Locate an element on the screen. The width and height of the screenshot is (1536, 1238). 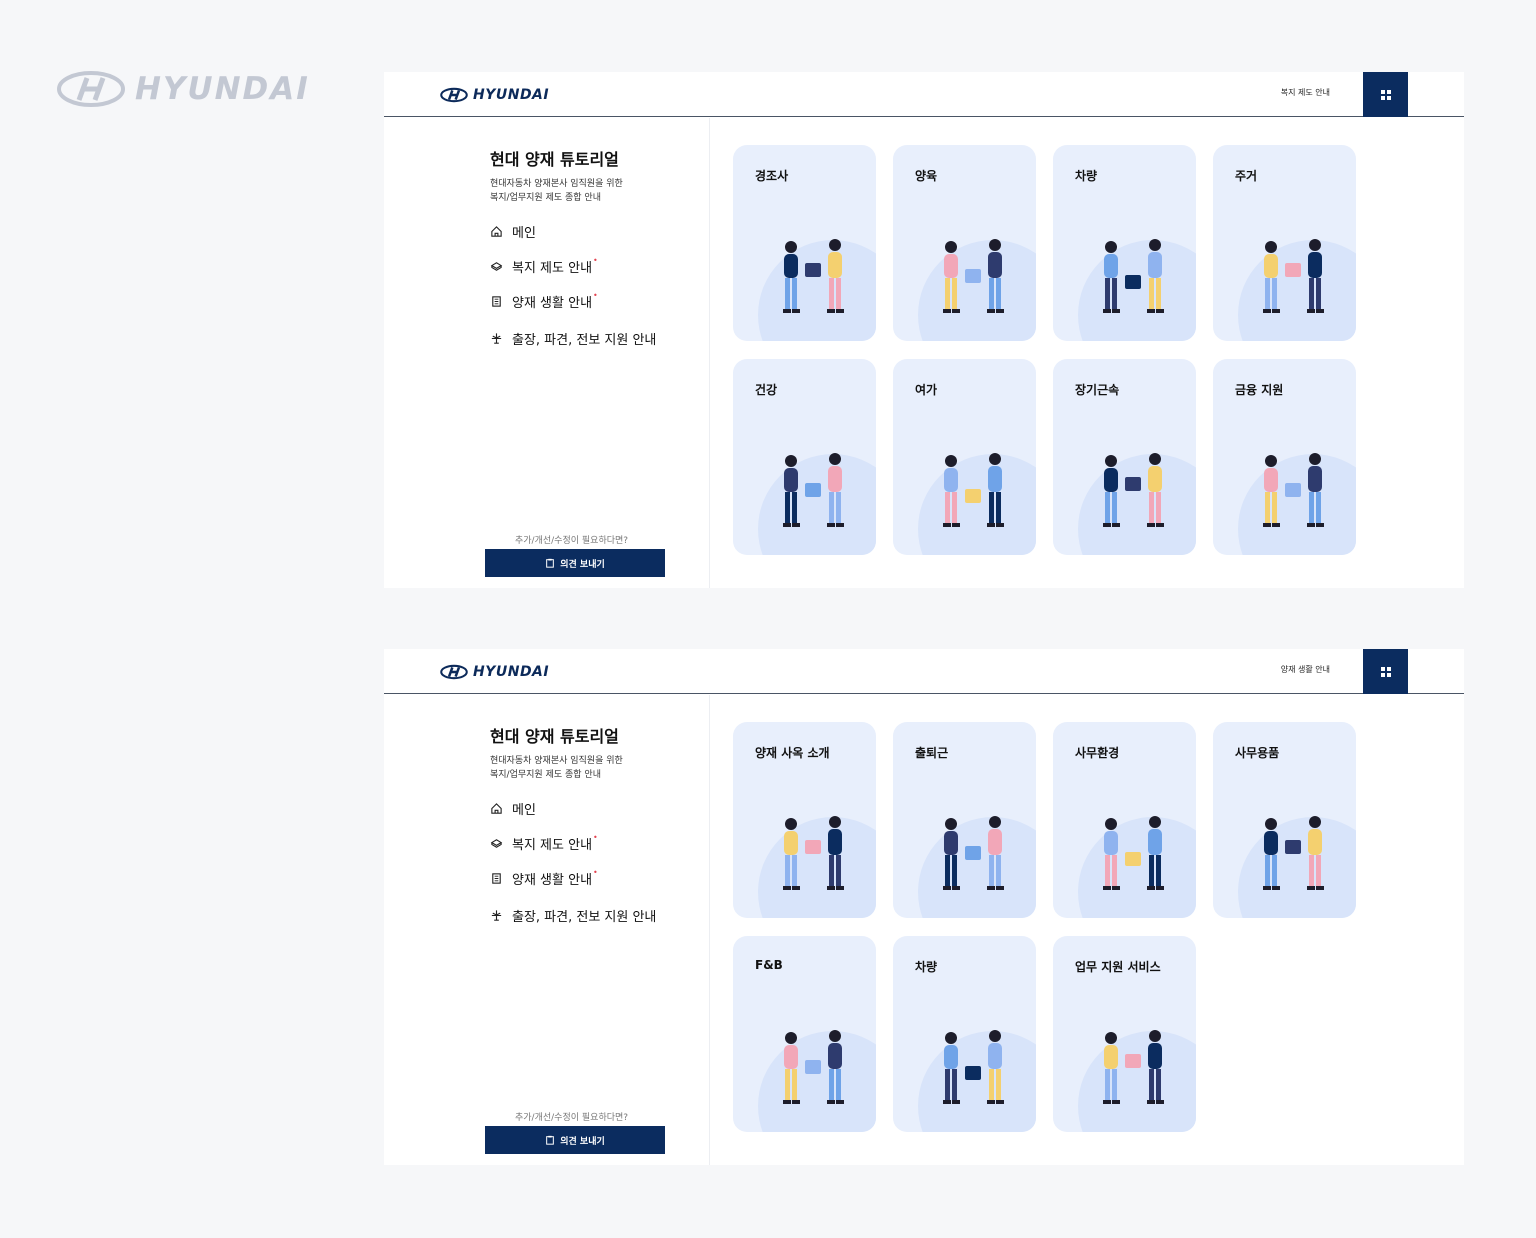
category-card: 양재 사옥 소개 is located at coordinates (804, 820).